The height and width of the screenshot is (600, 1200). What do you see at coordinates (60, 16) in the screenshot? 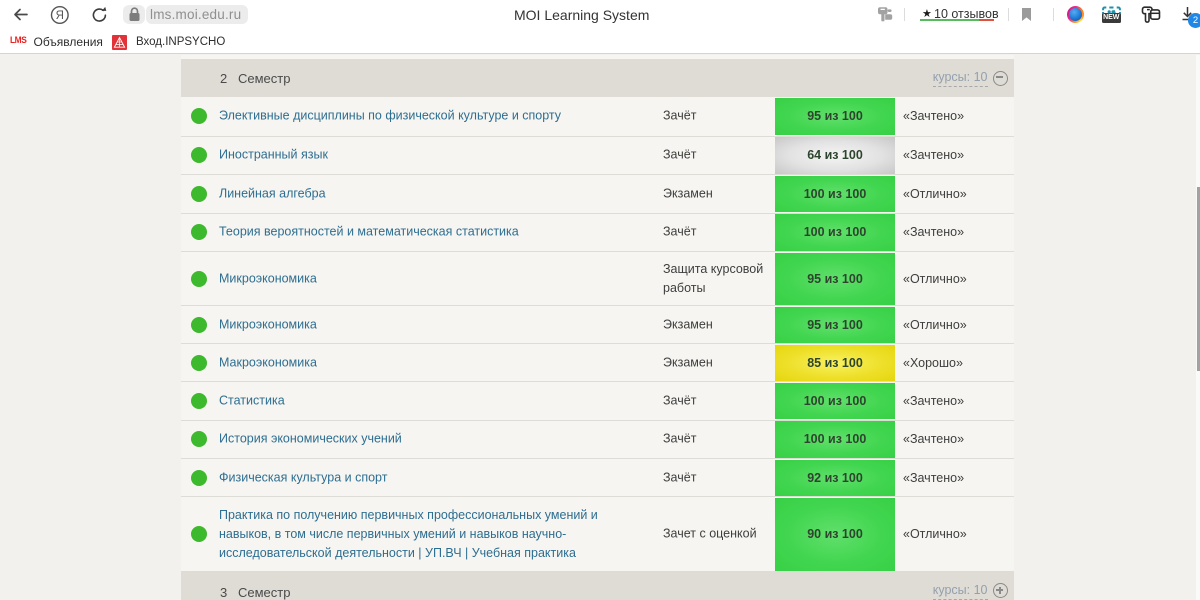
I see `svg-text: Я` at bounding box center [60, 16].